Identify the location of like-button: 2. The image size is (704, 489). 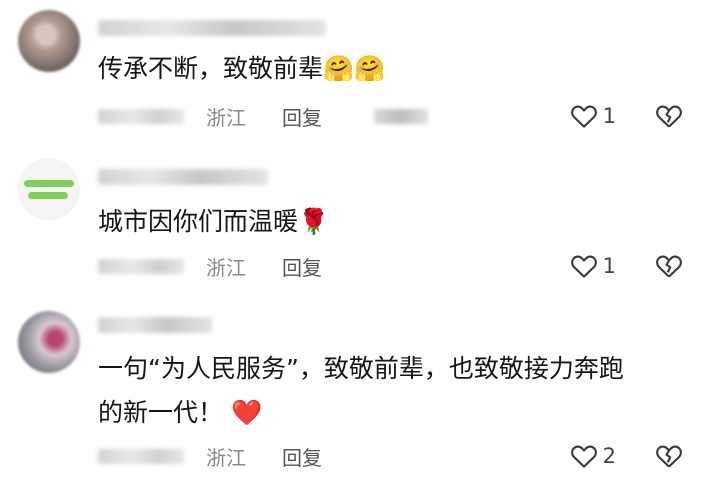
(592, 456).